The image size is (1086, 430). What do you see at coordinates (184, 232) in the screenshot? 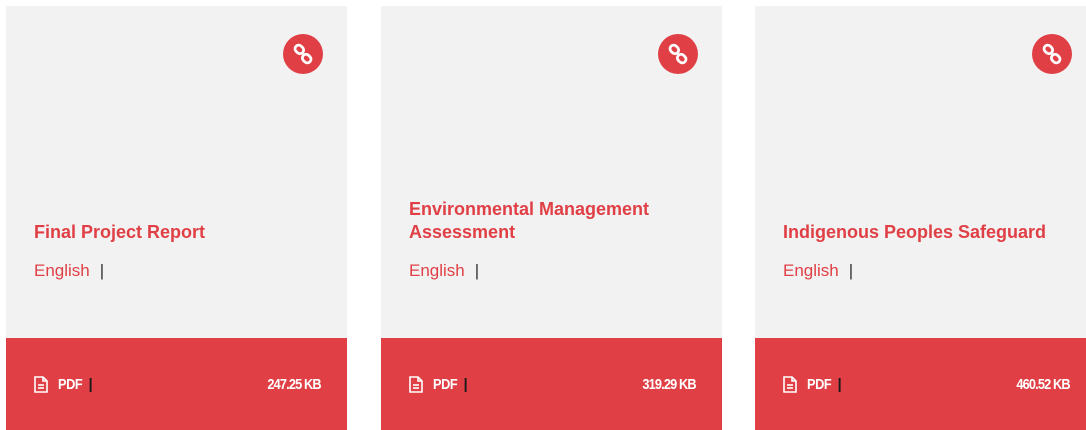
I see `document-title: Final Project Report` at bounding box center [184, 232].